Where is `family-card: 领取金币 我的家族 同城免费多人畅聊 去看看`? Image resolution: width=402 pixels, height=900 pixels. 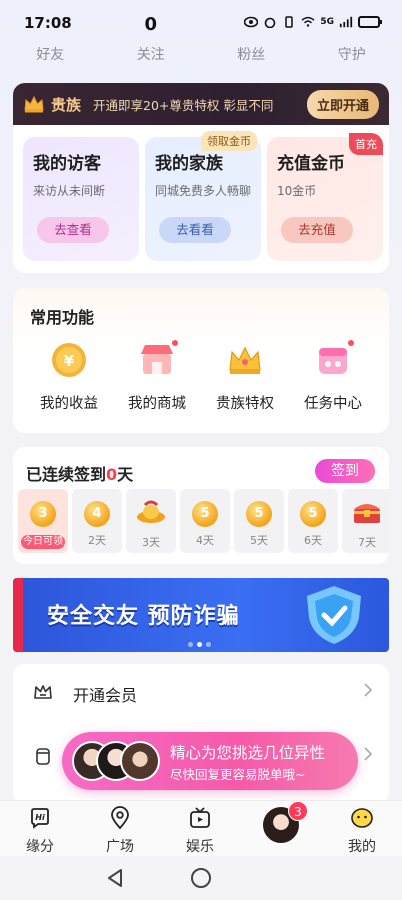 family-card: 领取金币 我的家族 同城免费多人畅聊 去看看 is located at coordinates (203, 196).